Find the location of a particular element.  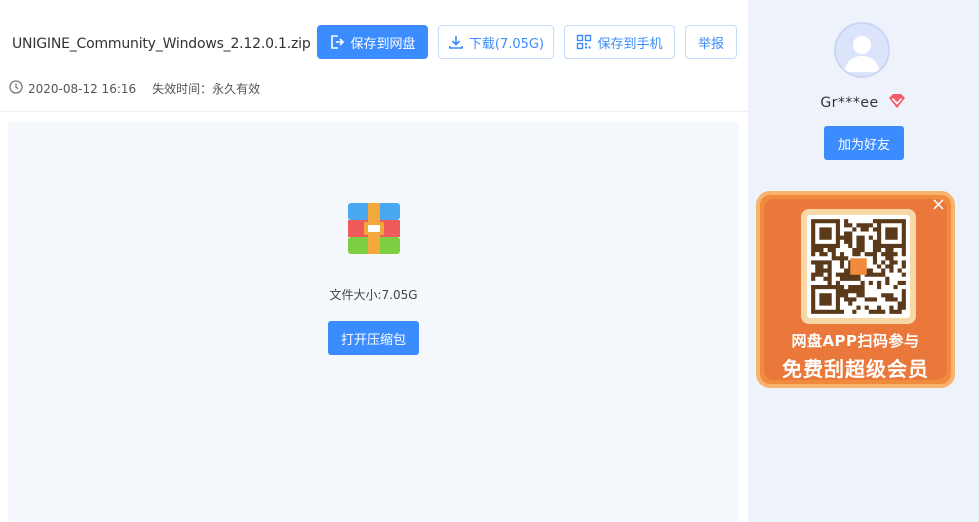

promo-banner: 网盘APP扫码参与 免费刮超级会员 × is located at coordinates (855, 289).